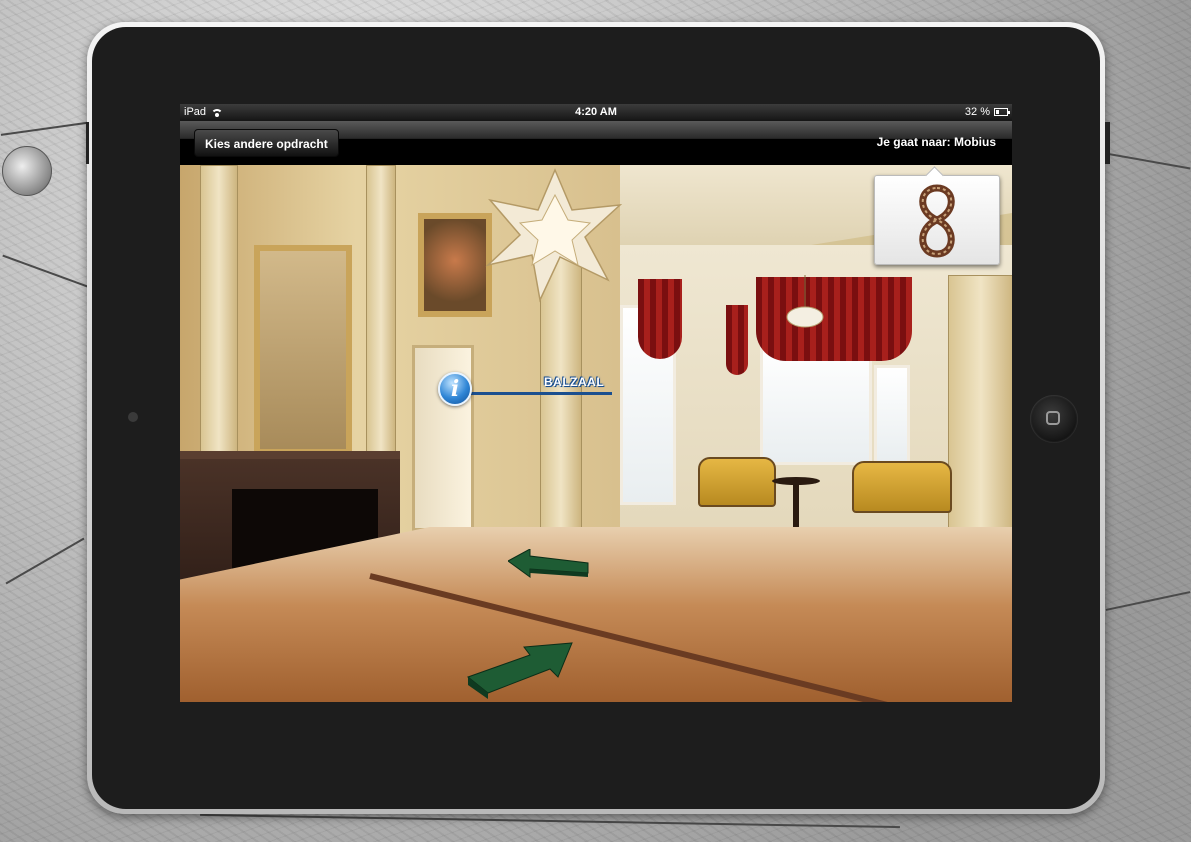 This screenshot has width=1191, height=842. I want to click on status-time: 4:20 AM, so click(596, 112).